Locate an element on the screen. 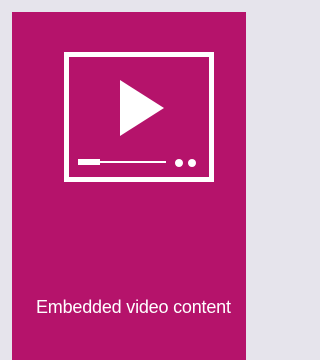 Image resolution: width=320 pixels, height=360 pixels. play-icon is located at coordinates (142, 108).